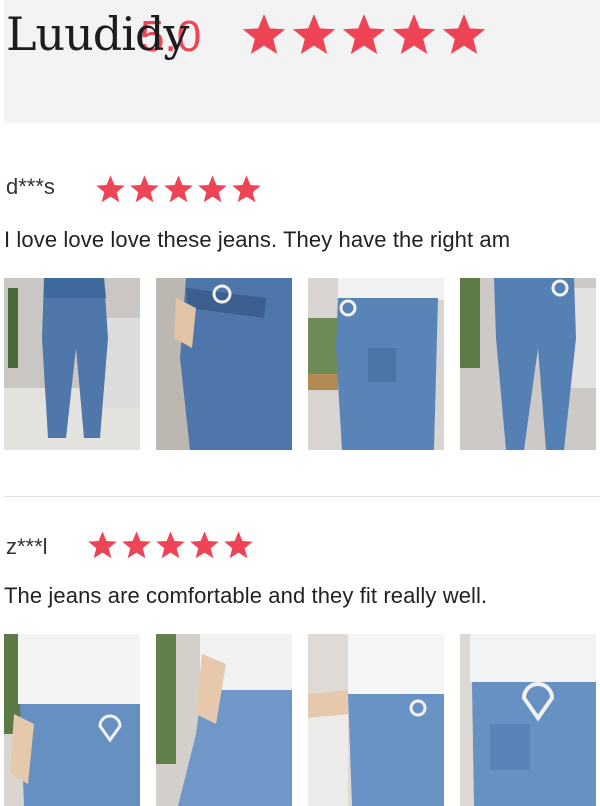 The image size is (600, 806). I want to click on reviewer-name: z***l, so click(27, 546).